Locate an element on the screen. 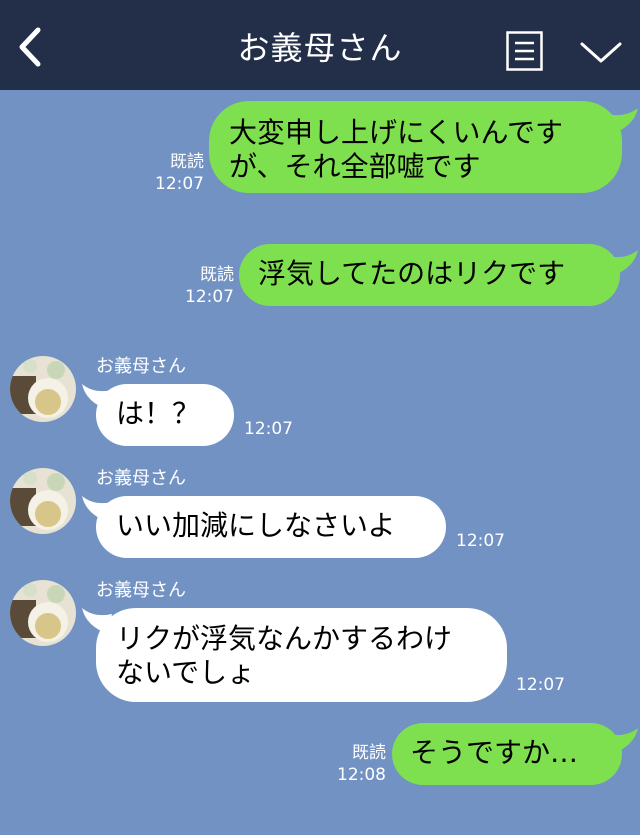 This screenshot has width=640, height=835. chat-header: お義母さん is located at coordinates (320, 45).